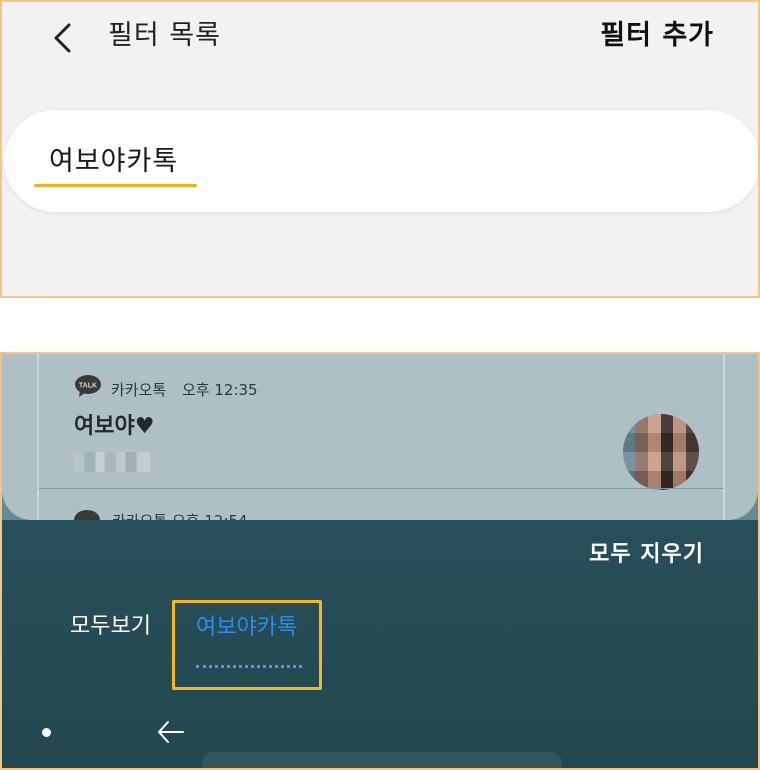 The image size is (760, 770). I want to click on filter-item-label: 여보야카톡, so click(114, 161).